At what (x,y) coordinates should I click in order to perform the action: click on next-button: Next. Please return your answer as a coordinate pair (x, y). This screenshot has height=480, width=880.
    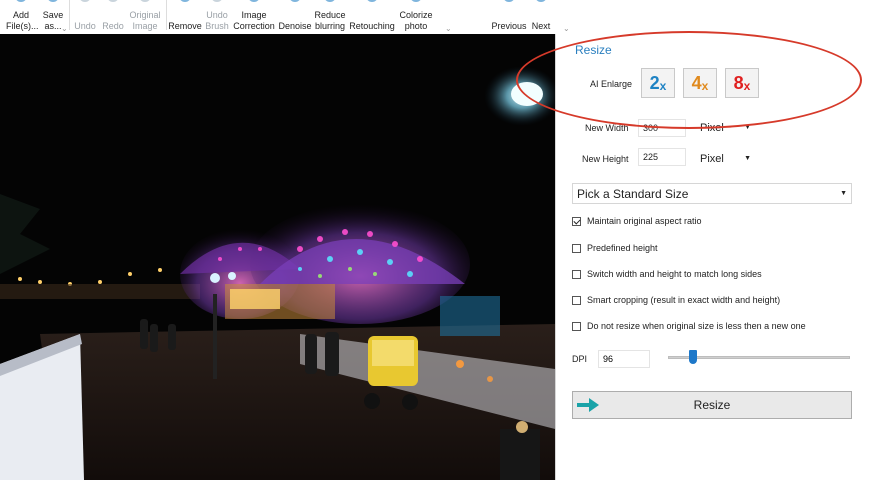
    Looking at the image, I should click on (541, 17).